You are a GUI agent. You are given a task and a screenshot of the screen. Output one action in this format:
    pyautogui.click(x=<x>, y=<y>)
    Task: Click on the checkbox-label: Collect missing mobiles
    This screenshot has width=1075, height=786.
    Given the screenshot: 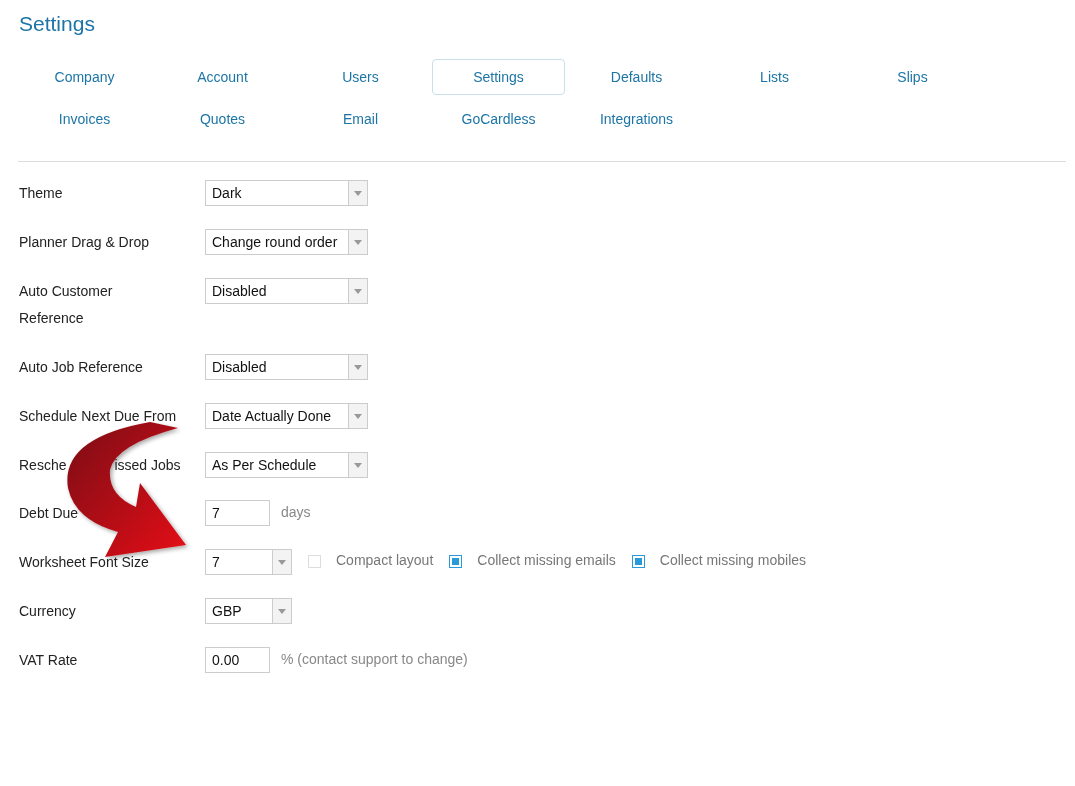 What is the action you would take?
    pyautogui.click(x=733, y=559)
    